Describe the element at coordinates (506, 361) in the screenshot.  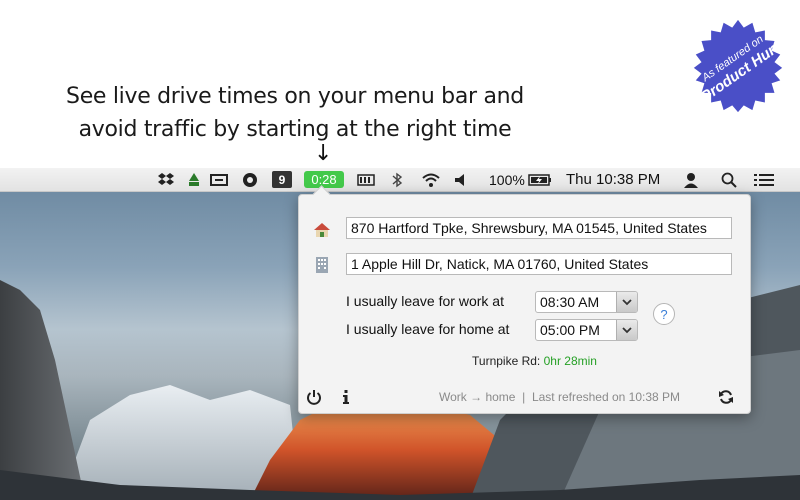
I see `route-label: Turnpike Rd:` at that location.